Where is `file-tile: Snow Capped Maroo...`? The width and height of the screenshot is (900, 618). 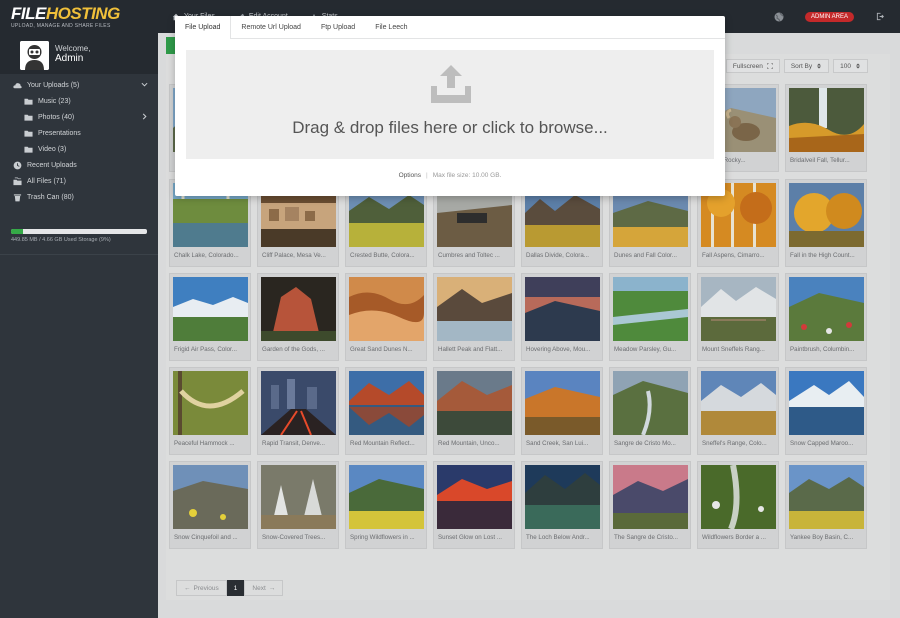 file-tile: Snow Capped Maroo... is located at coordinates (826, 411).